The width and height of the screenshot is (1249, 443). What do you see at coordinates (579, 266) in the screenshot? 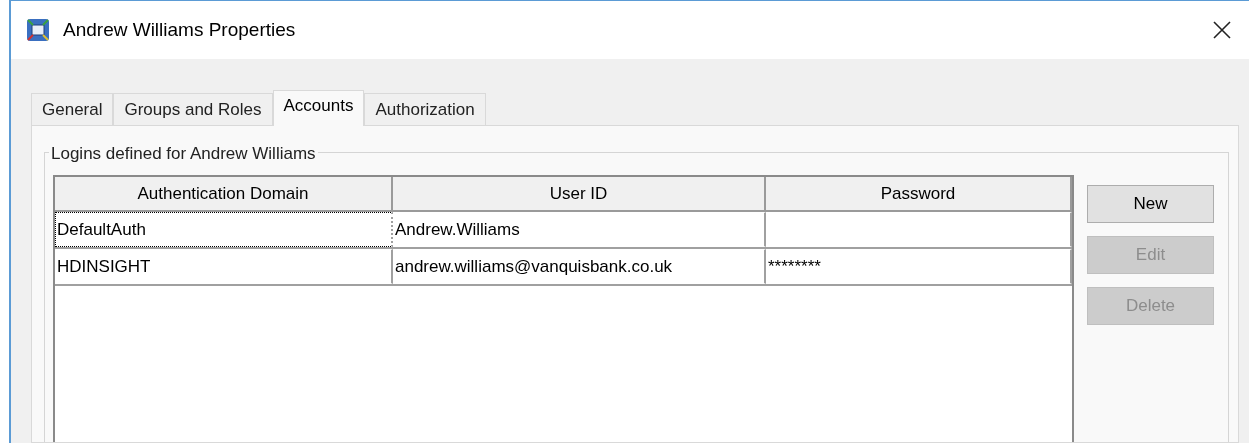
I see `table-cell: andrew.williams@vanquisbank.co.uk` at bounding box center [579, 266].